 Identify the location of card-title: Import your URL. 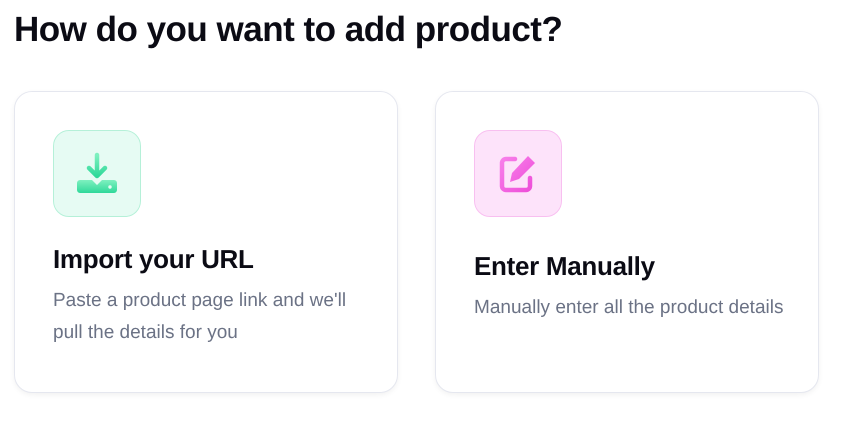
(154, 259).